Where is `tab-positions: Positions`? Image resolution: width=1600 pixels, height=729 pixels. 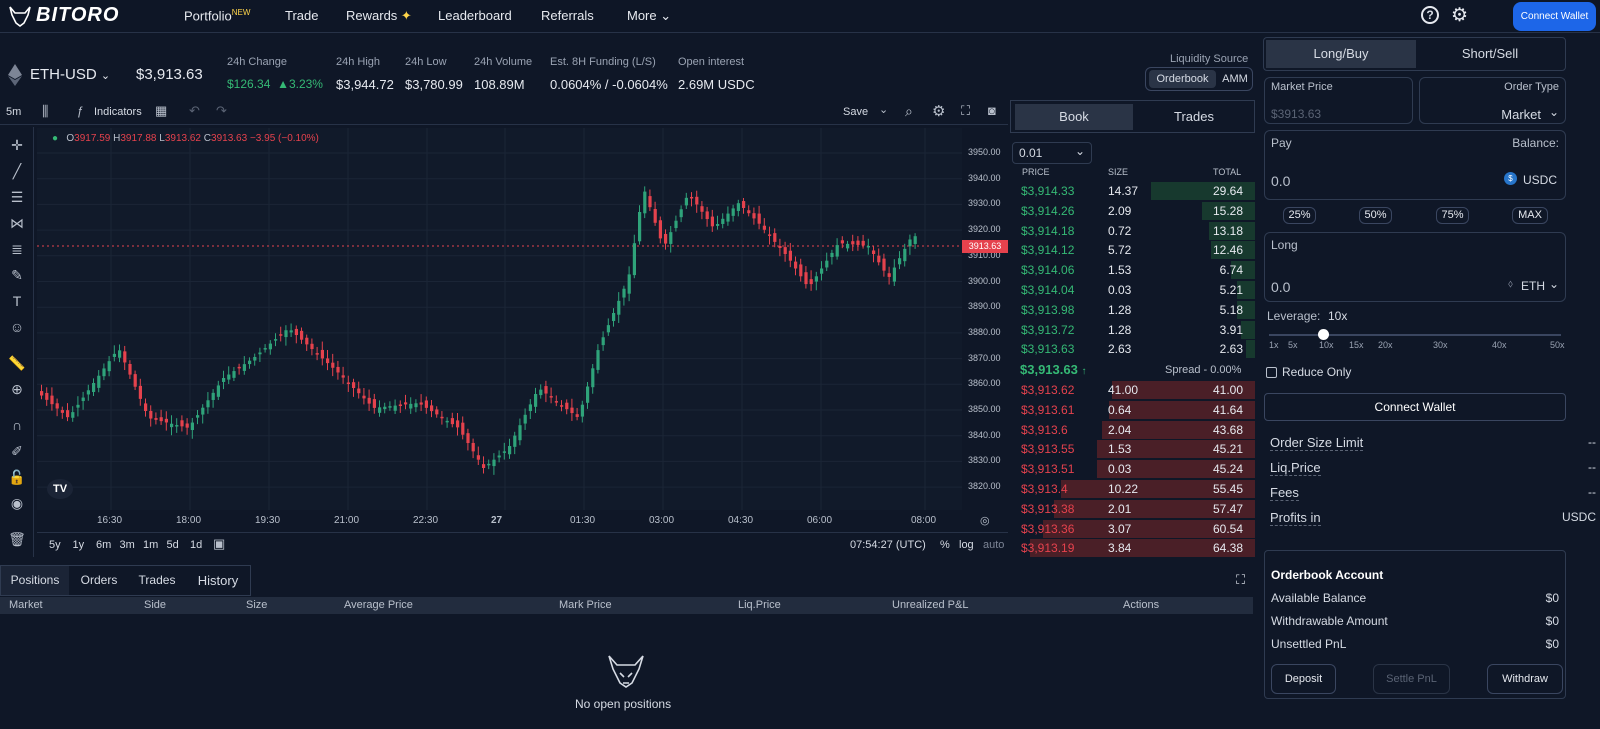
tab-positions: Positions is located at coordinates (35, 580).